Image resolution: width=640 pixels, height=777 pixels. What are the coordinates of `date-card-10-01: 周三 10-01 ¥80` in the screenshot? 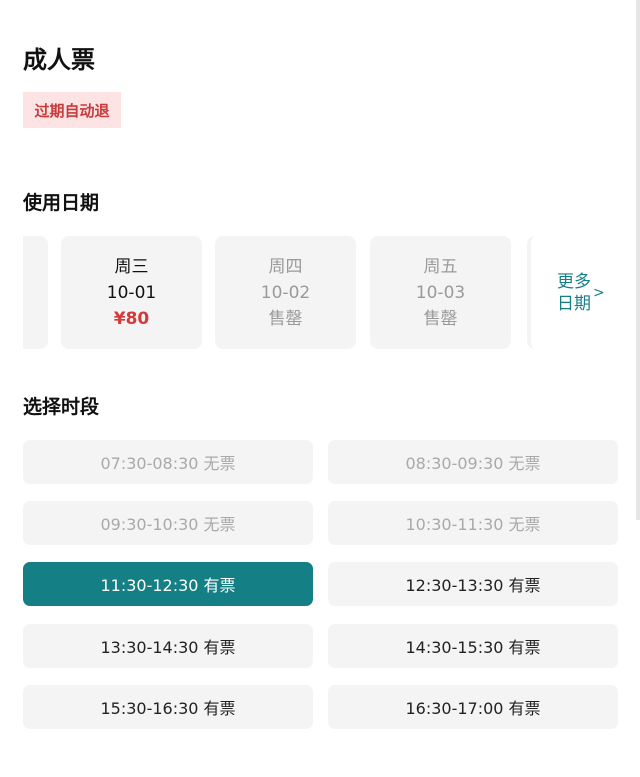 It's located at (131, 292).